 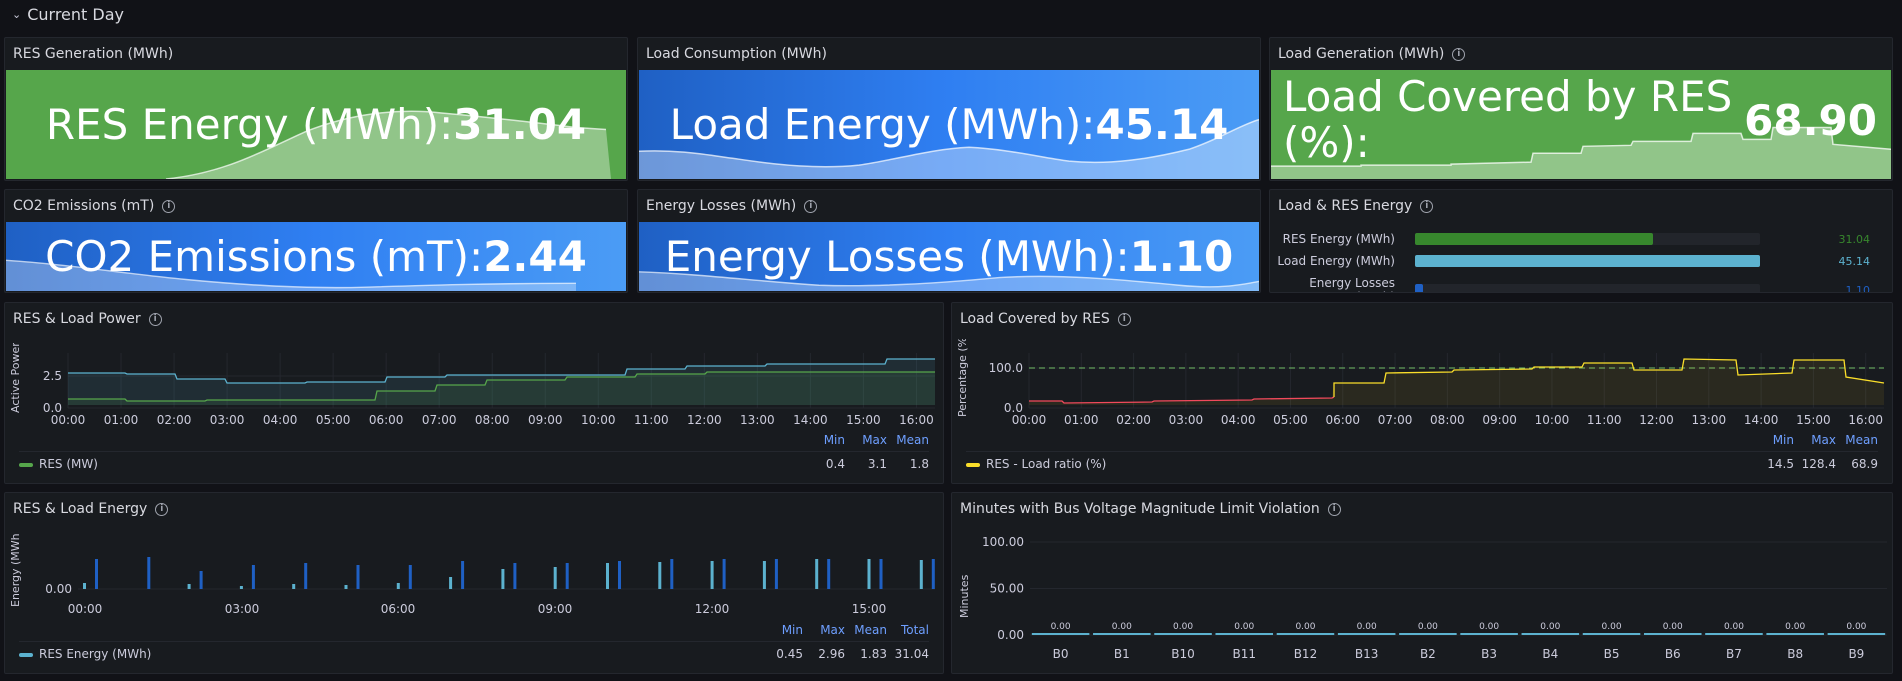 I want to click on legend-series-name: RES (MW), so click(x=68, y=464).